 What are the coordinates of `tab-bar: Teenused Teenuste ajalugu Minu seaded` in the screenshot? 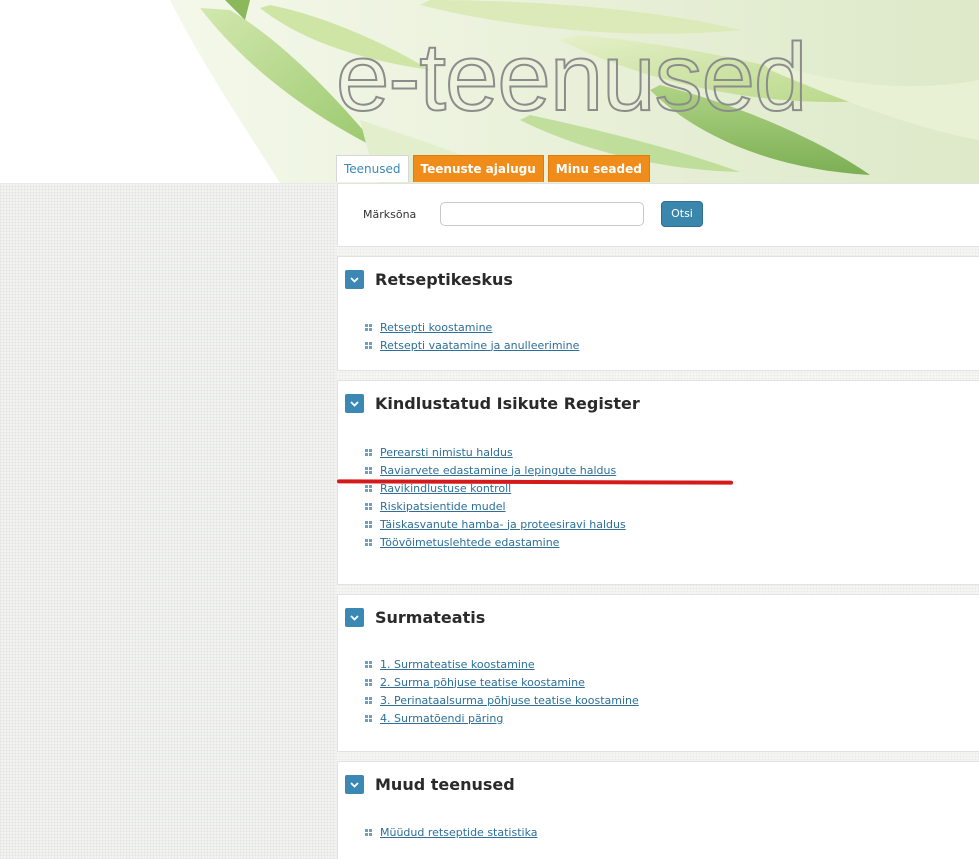 It's located at (493, 169).